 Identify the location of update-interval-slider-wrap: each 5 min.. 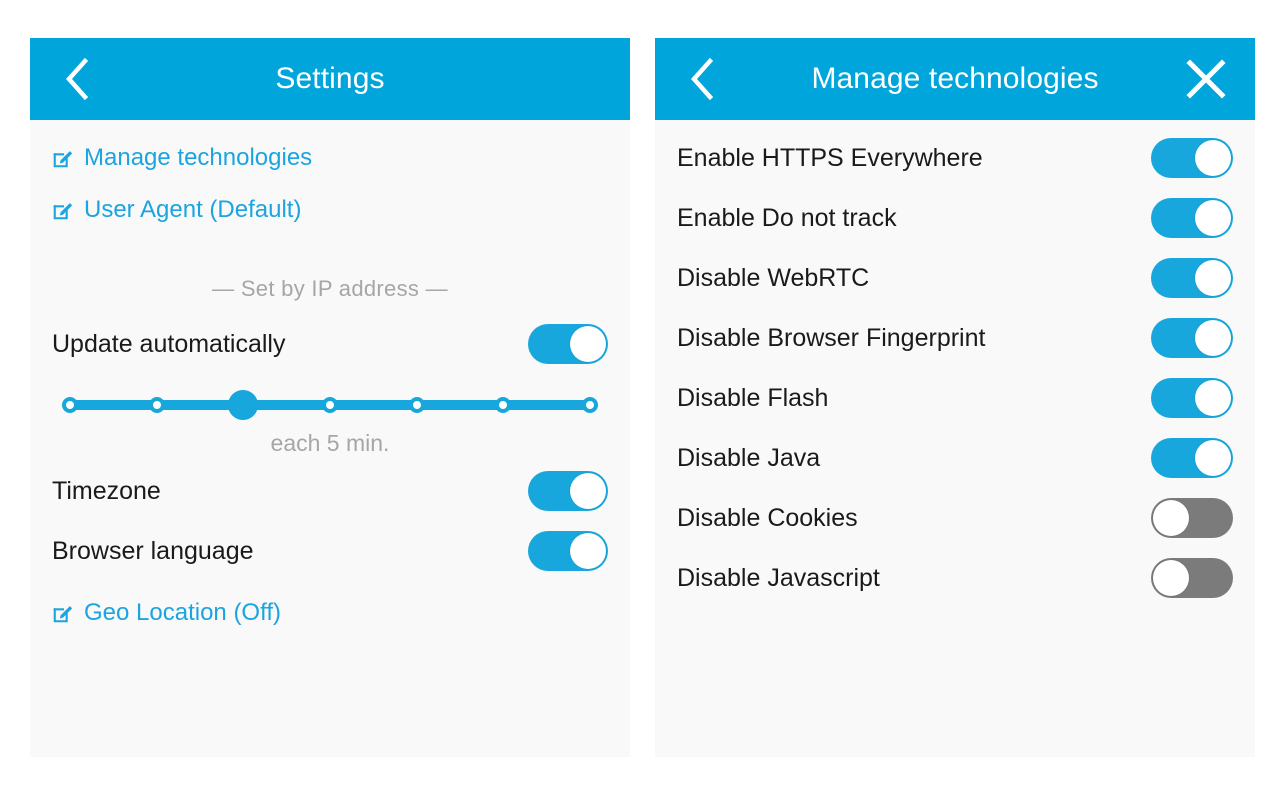
(330, 415).